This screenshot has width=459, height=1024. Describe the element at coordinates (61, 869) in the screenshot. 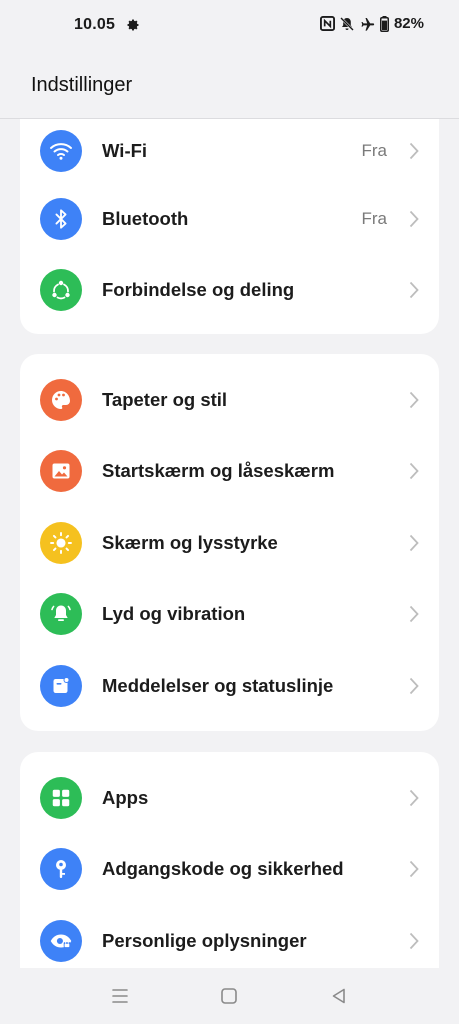

I see `key-icon` at that location.